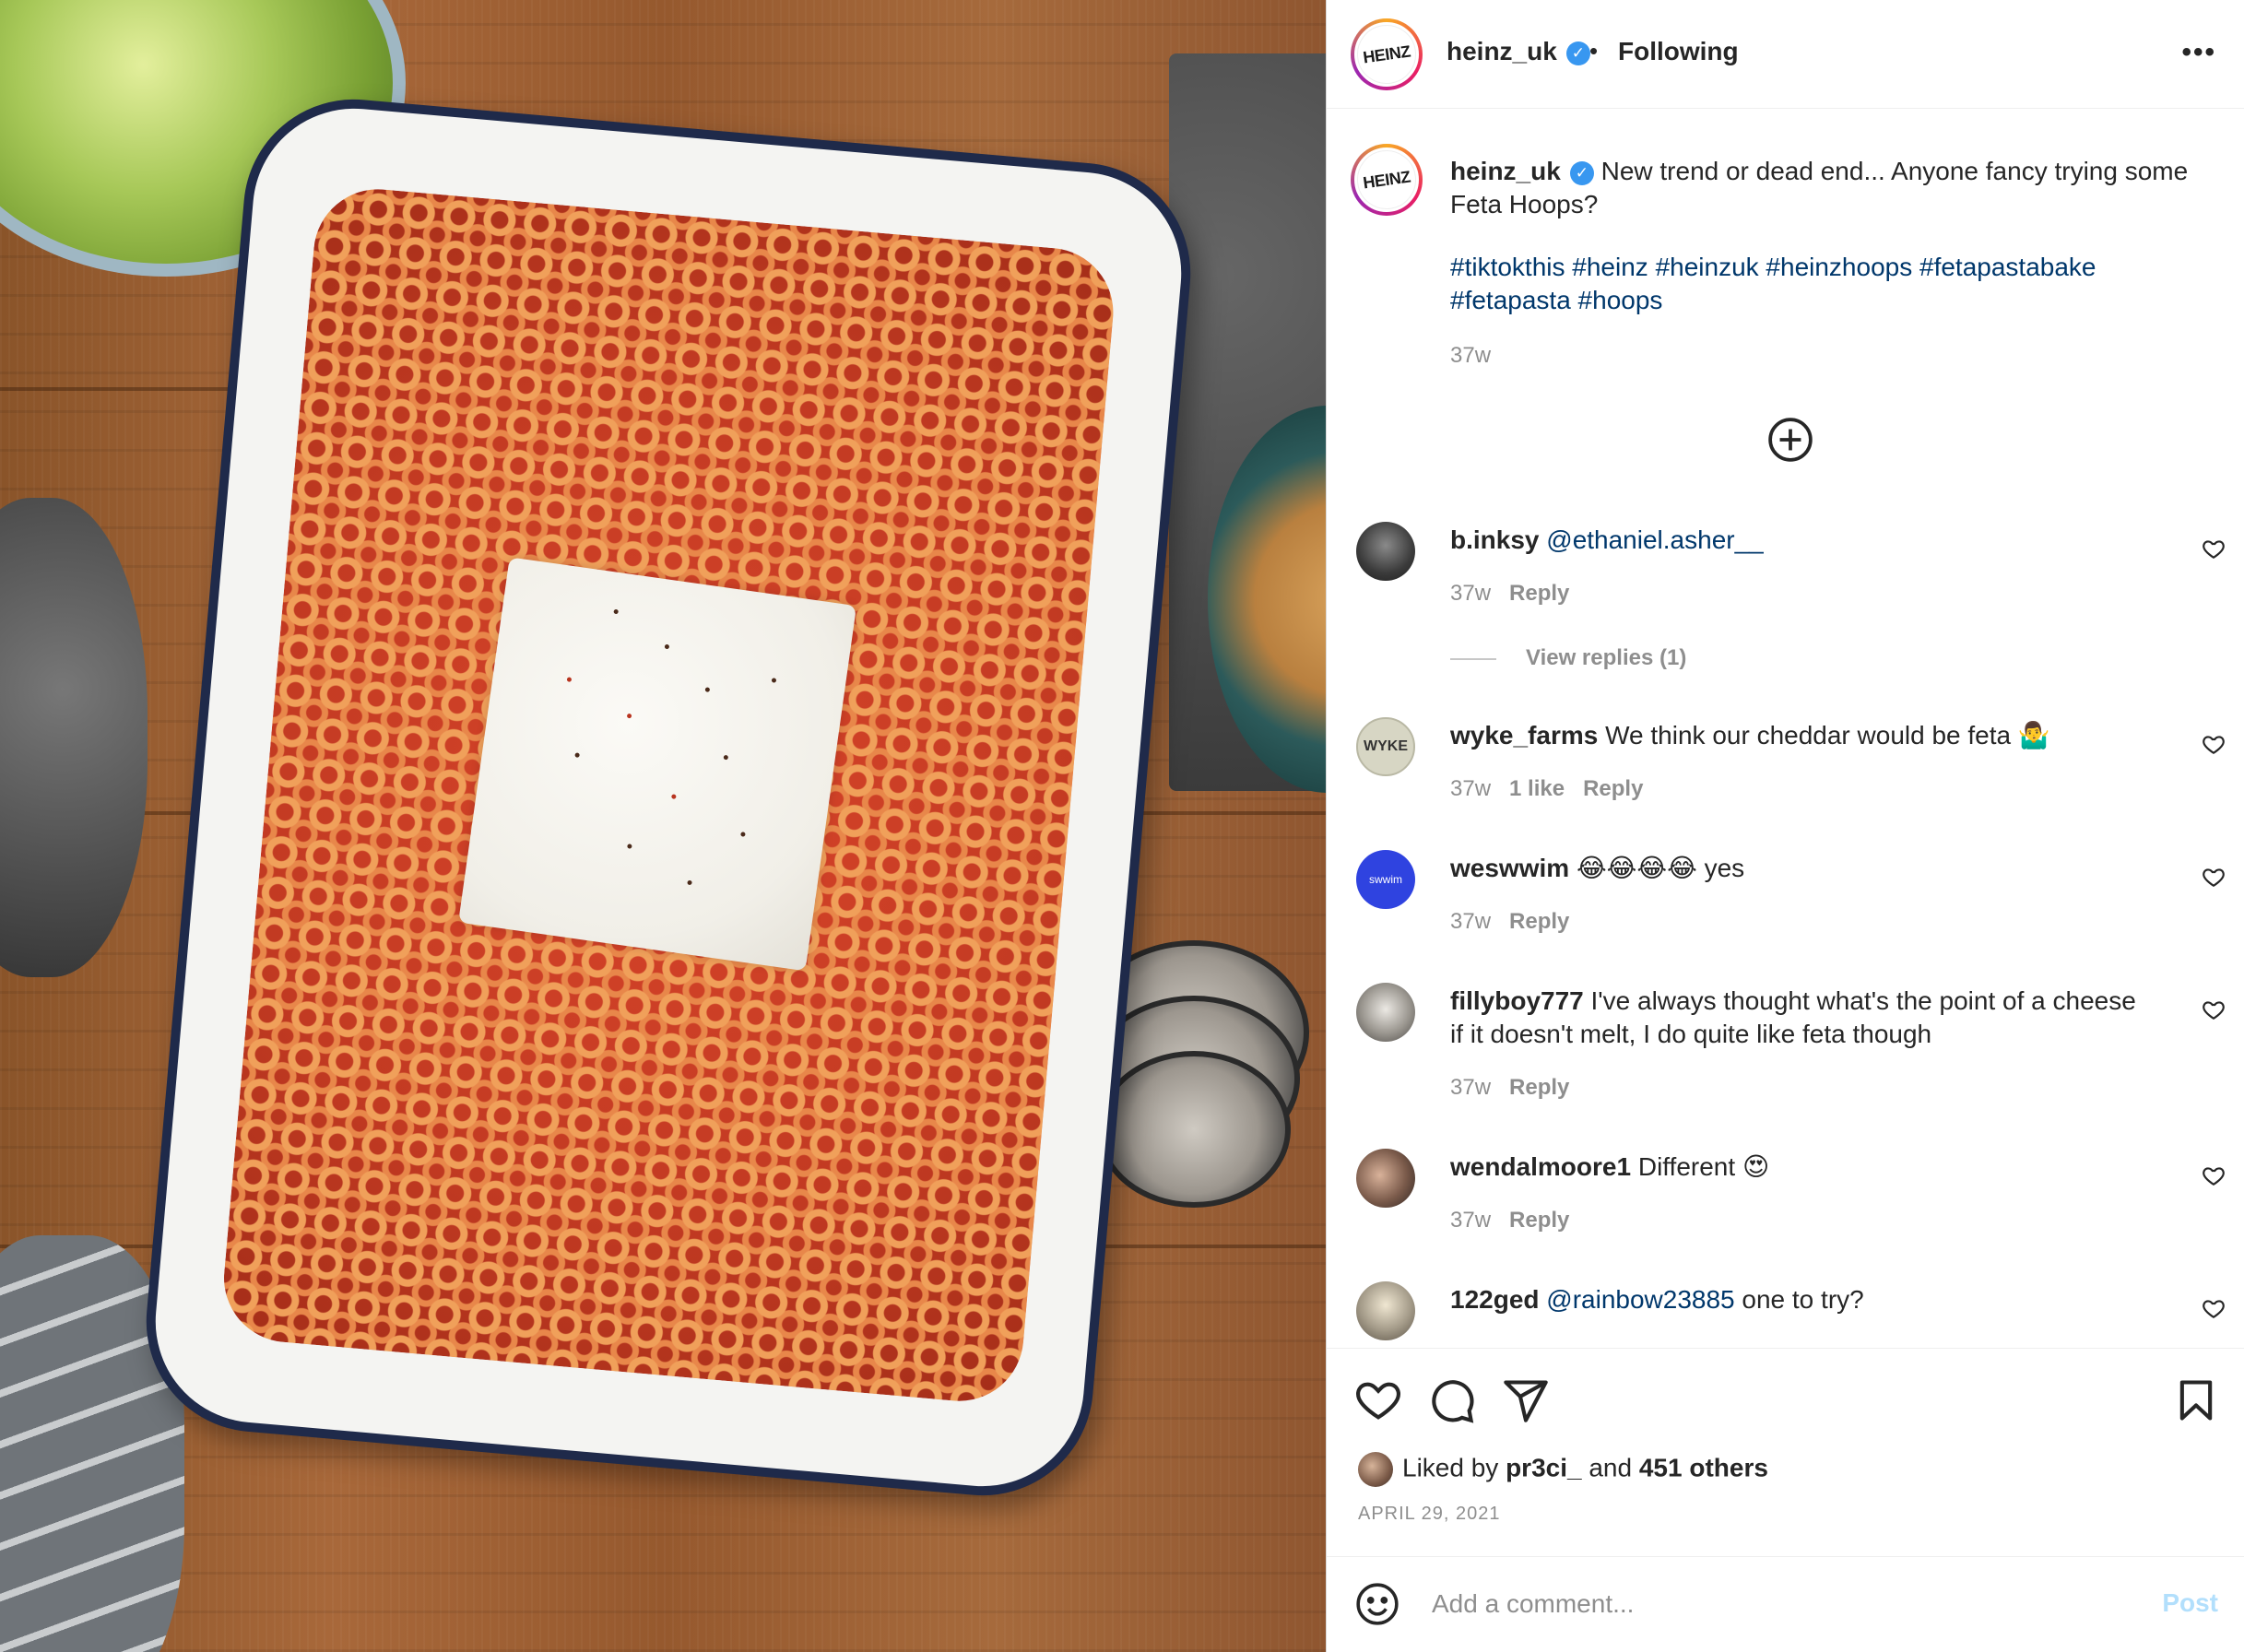  What do you see at coordinates (1655, 539) in the screenshot?
I see `comment-mention: @ethaniel.asher__` at bounding box center [1655, 539].